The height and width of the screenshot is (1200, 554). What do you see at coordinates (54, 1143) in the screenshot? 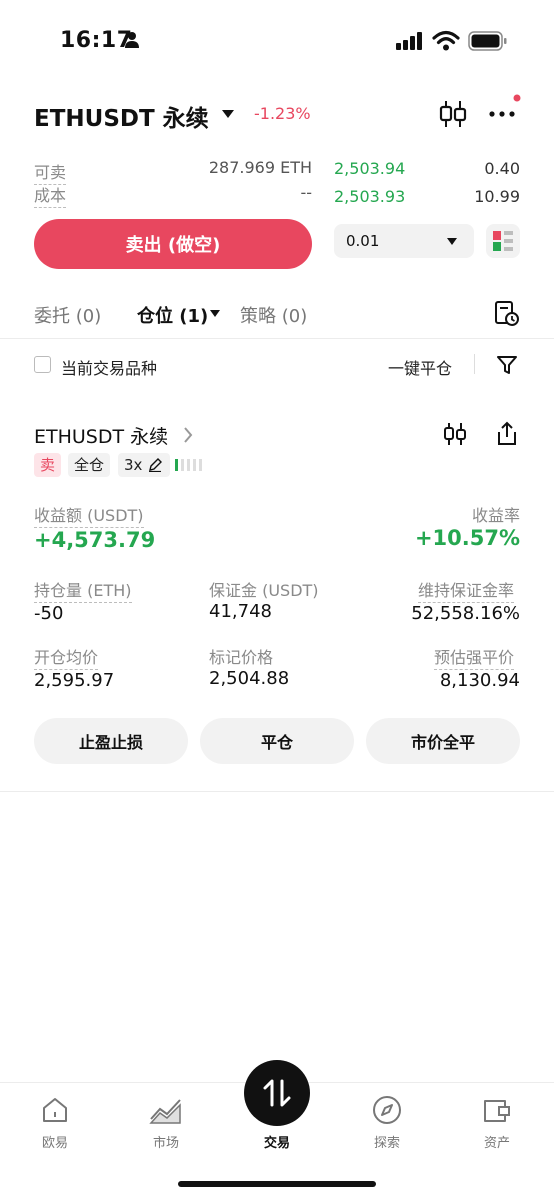
I see `nav-home-label: 欧易` at bounding box center [54, 1143].